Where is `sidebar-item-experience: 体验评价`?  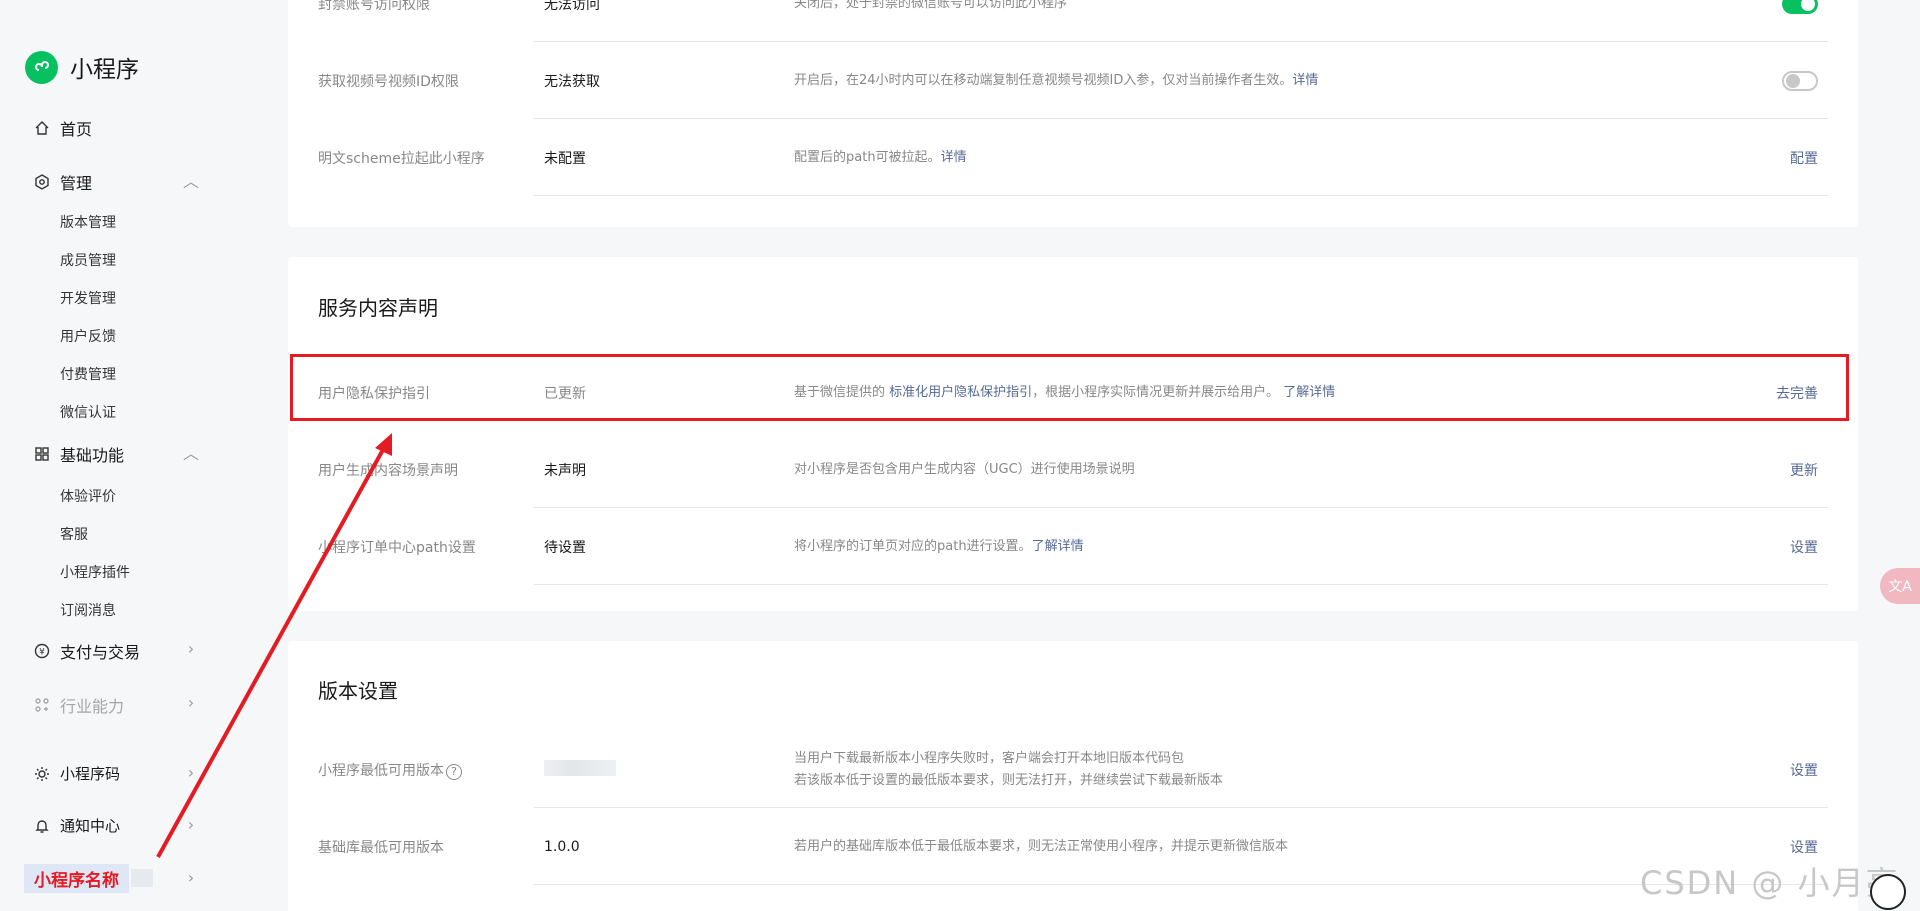 sidebar-item-experience: 体验评价 is located at coordinates (88, 496).